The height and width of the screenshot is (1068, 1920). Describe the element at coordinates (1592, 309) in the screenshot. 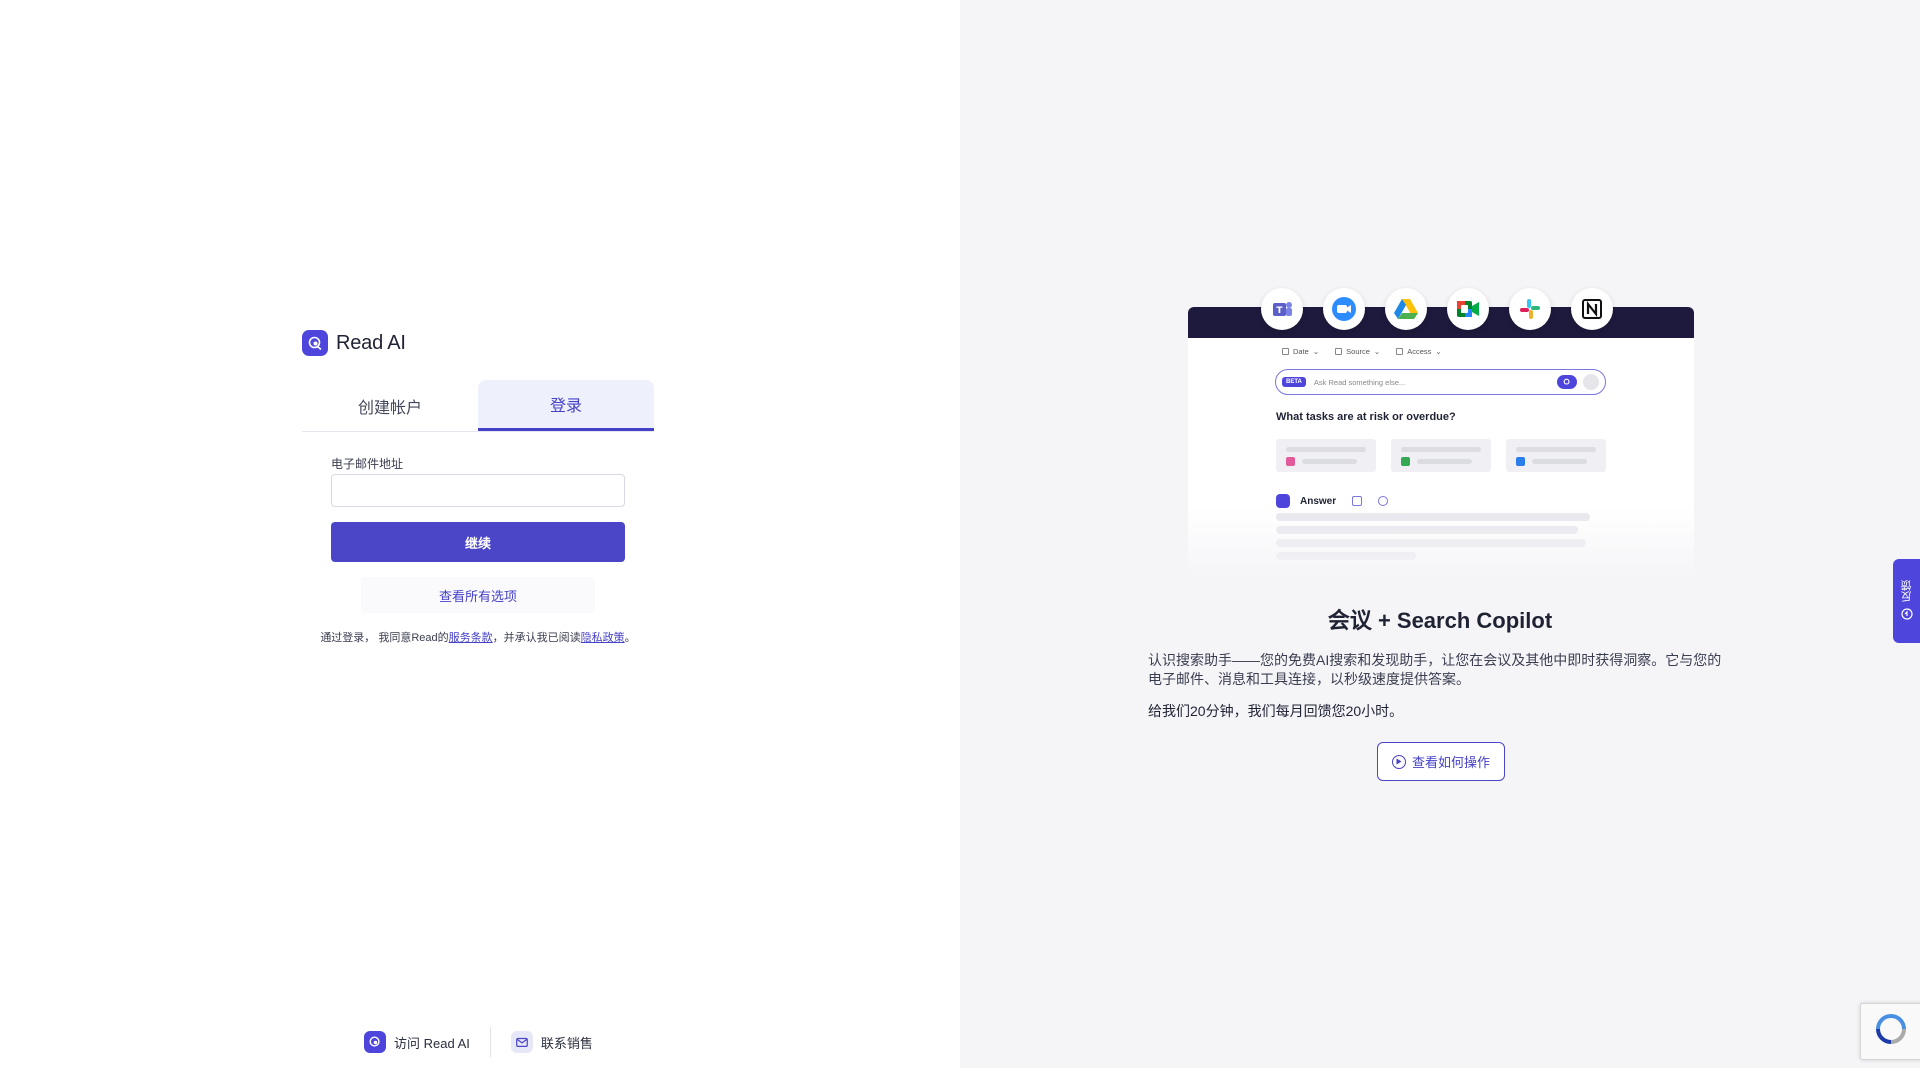

I see `notion-icon` at that location.